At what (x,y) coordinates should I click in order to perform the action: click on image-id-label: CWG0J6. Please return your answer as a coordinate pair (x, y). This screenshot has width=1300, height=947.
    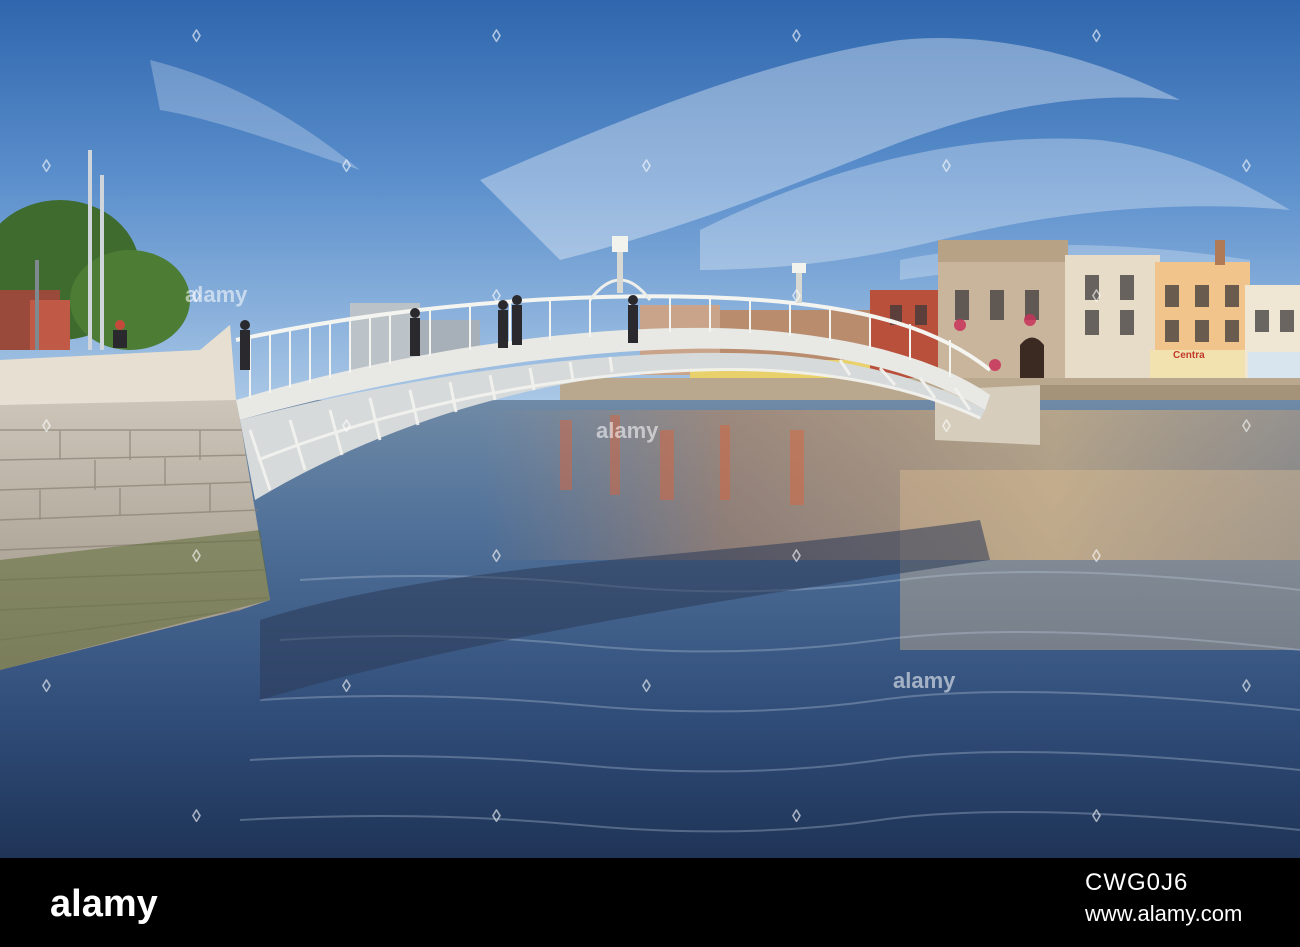
    Looking at the image, I should click on (1137, 882).